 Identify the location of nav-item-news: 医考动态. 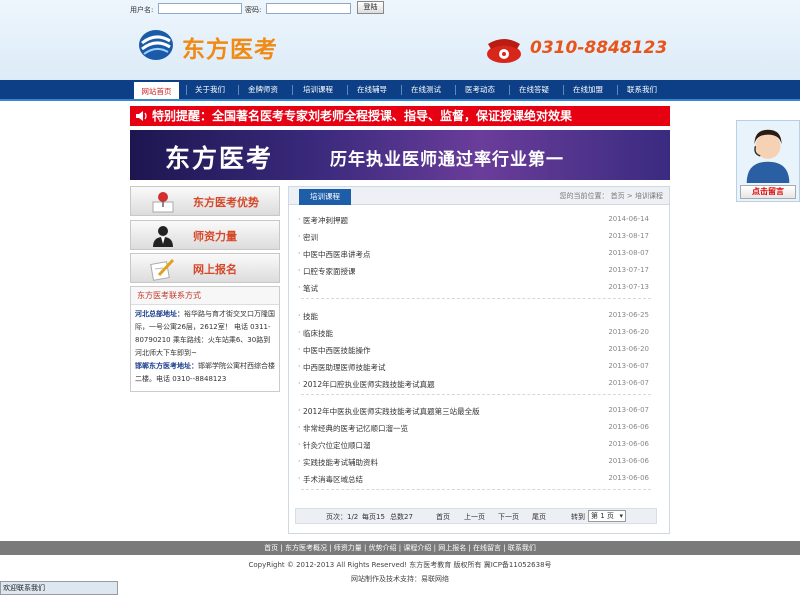
(480, 89).